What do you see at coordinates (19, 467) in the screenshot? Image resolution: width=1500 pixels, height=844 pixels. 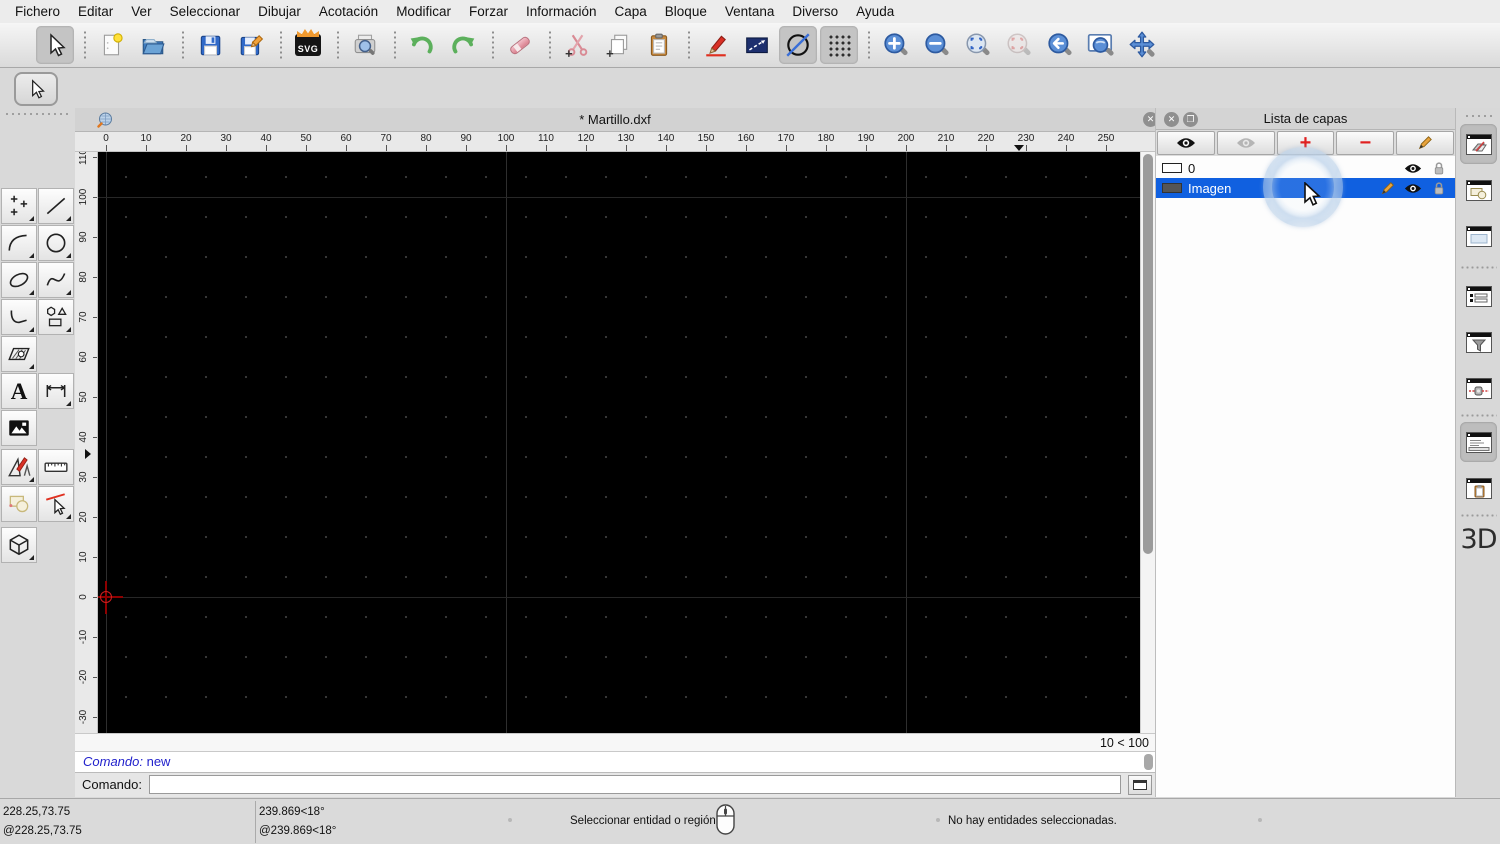 I see `tool-modify` at bounding box center [19, 467].